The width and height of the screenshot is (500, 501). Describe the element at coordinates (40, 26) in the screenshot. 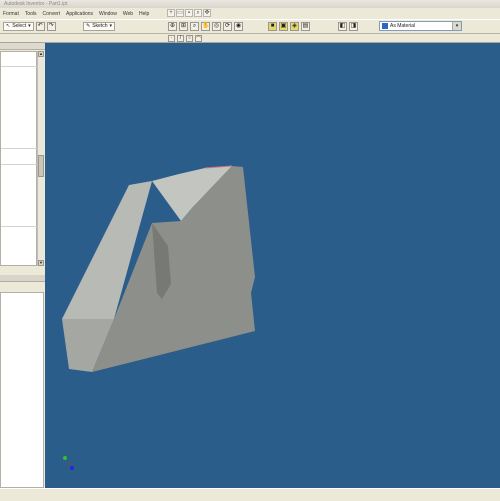

I see `undo-icon: ↶` at that location.